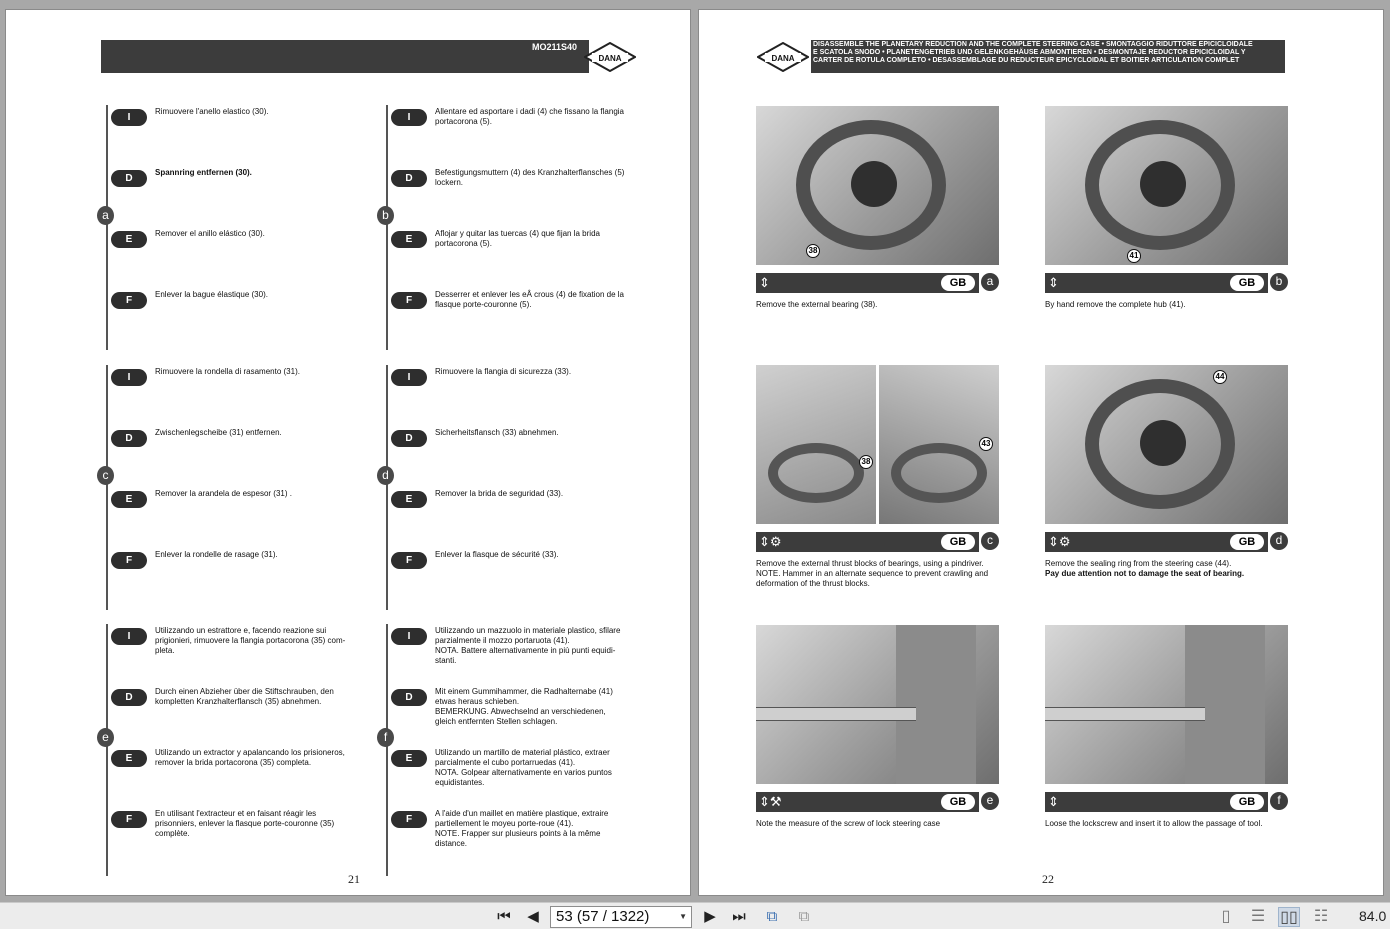 The height and width of the screenshot is (929, 1390). What do you see at coordinates (1166, 704) in the screenshot?
I see `step-photo` at bounding box center [1166, 704].